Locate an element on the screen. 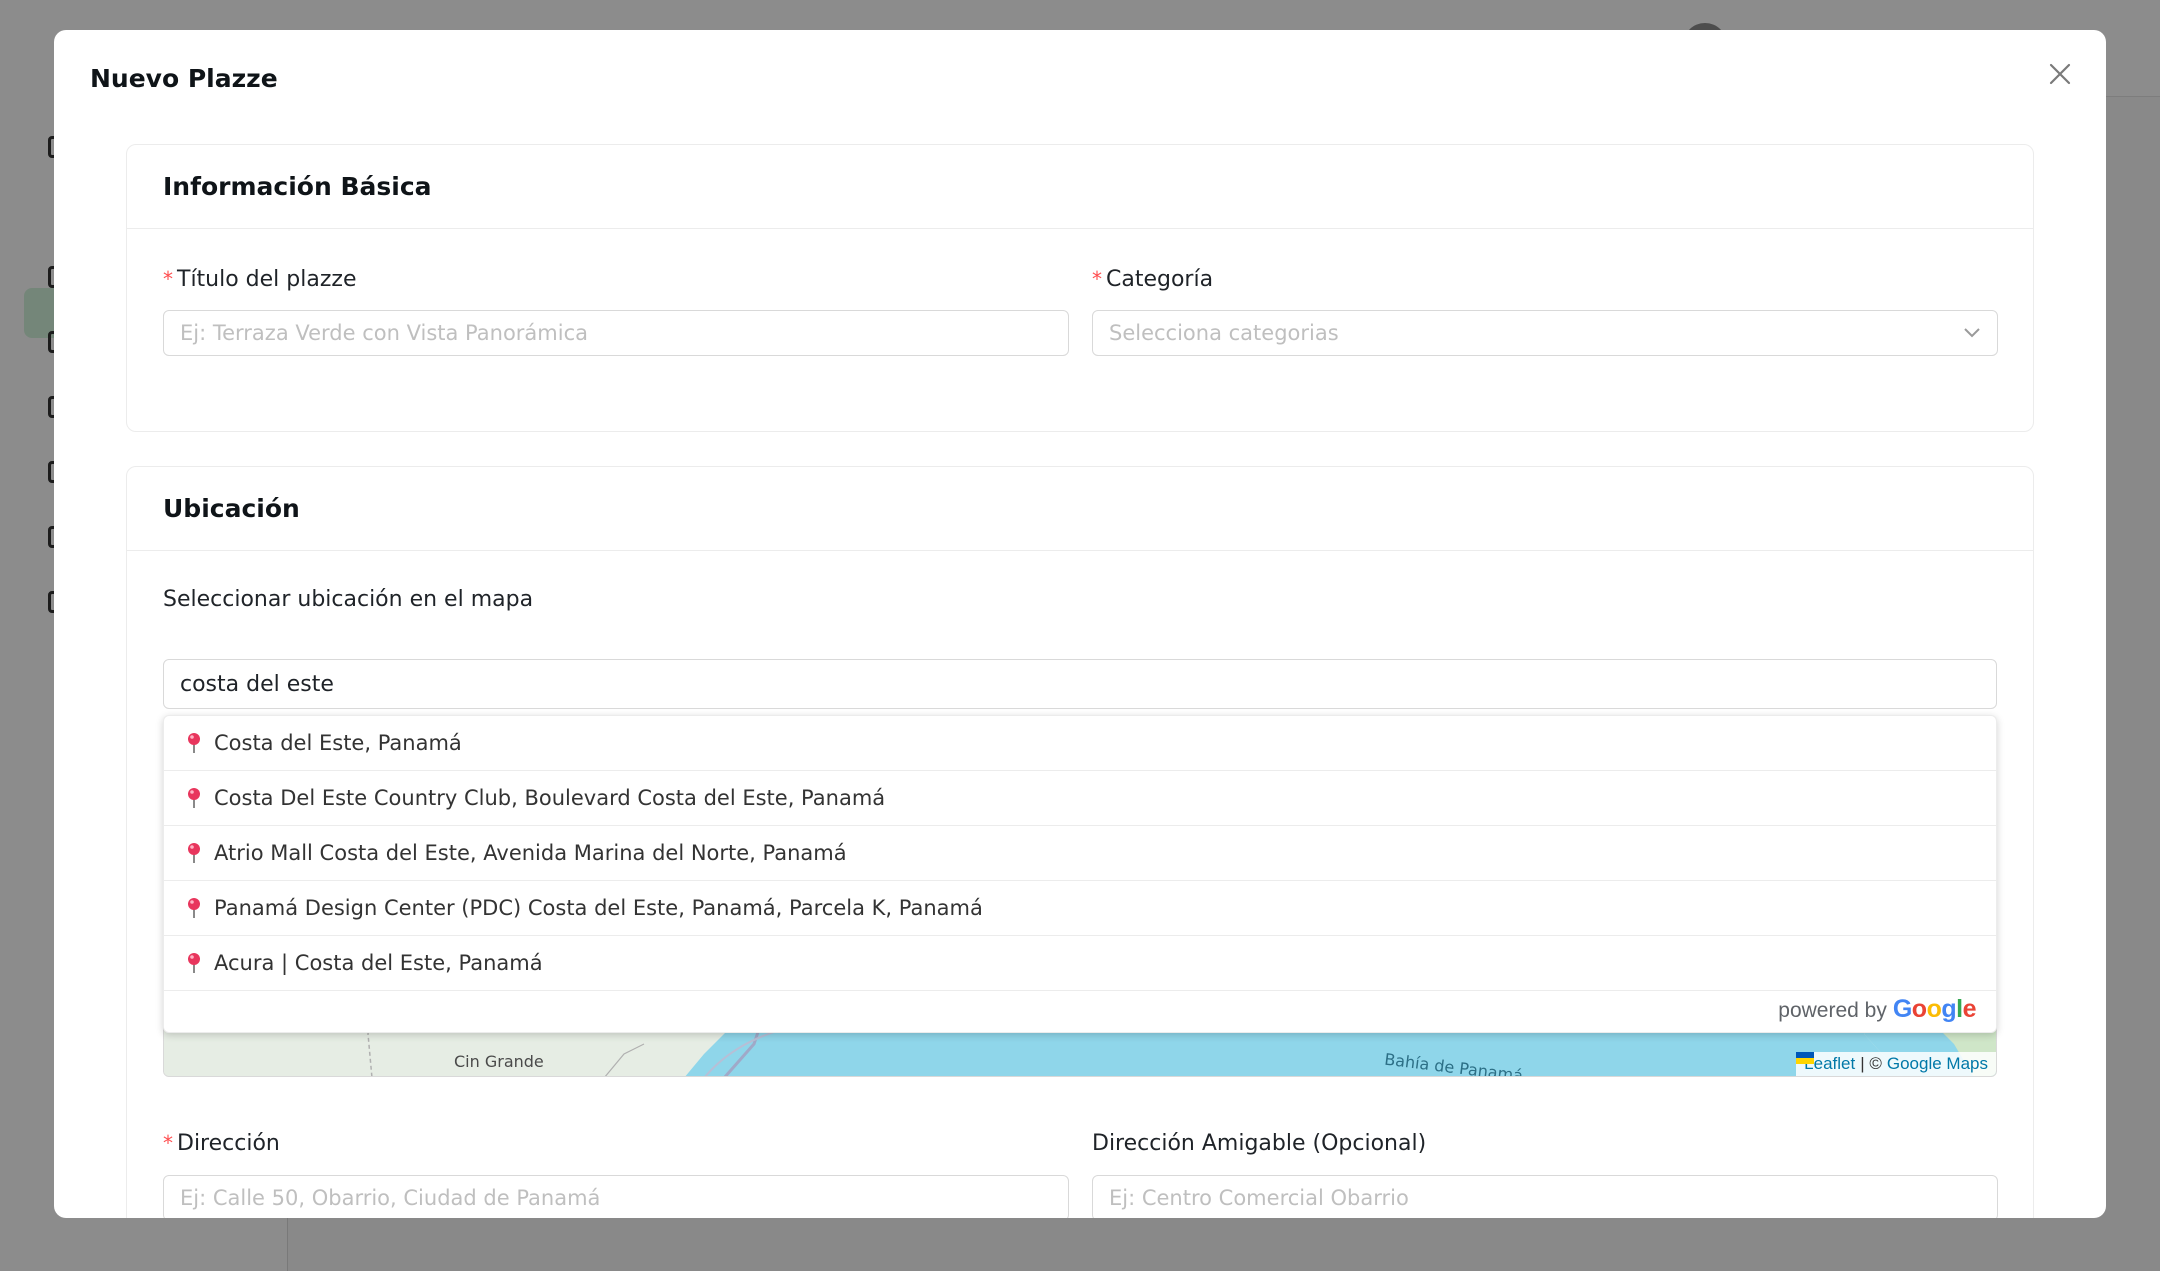 The image size is (2160, 1271). title-field-label: * Título del plazze is located at coordinates (260, 279).